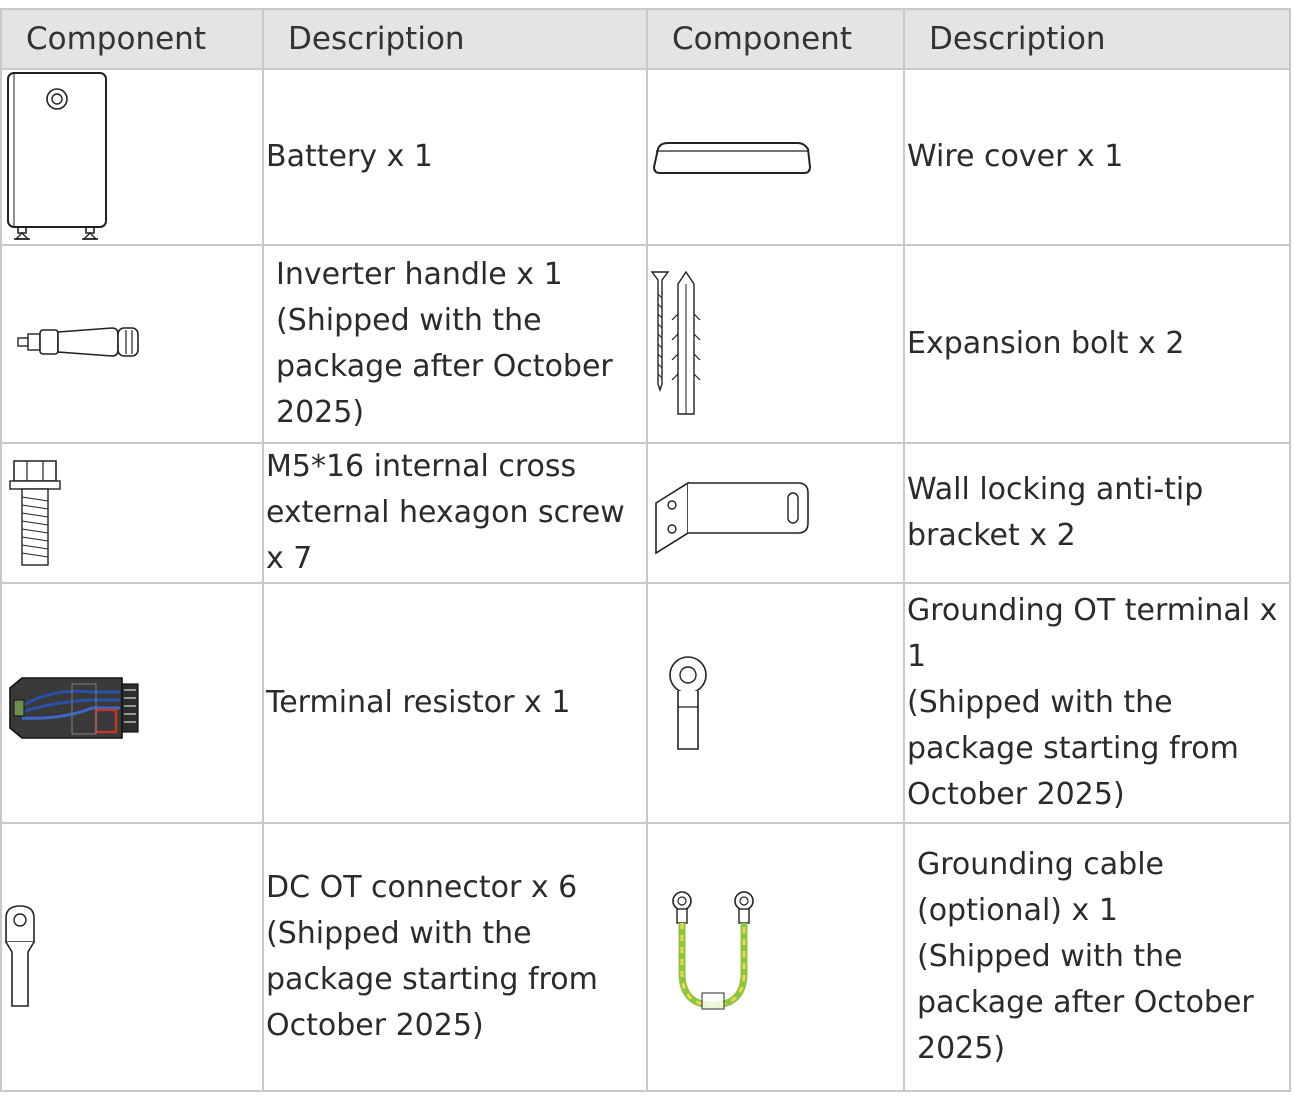  Describe the element at coordinates (455, 39) in the screenshot. I see `header-description-1: Description` at that location.